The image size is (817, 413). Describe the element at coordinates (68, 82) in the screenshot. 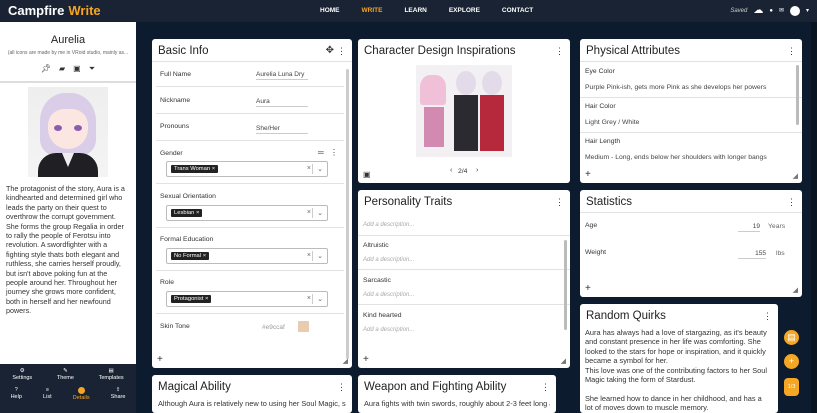

I see `sidebar-divider` at that location.